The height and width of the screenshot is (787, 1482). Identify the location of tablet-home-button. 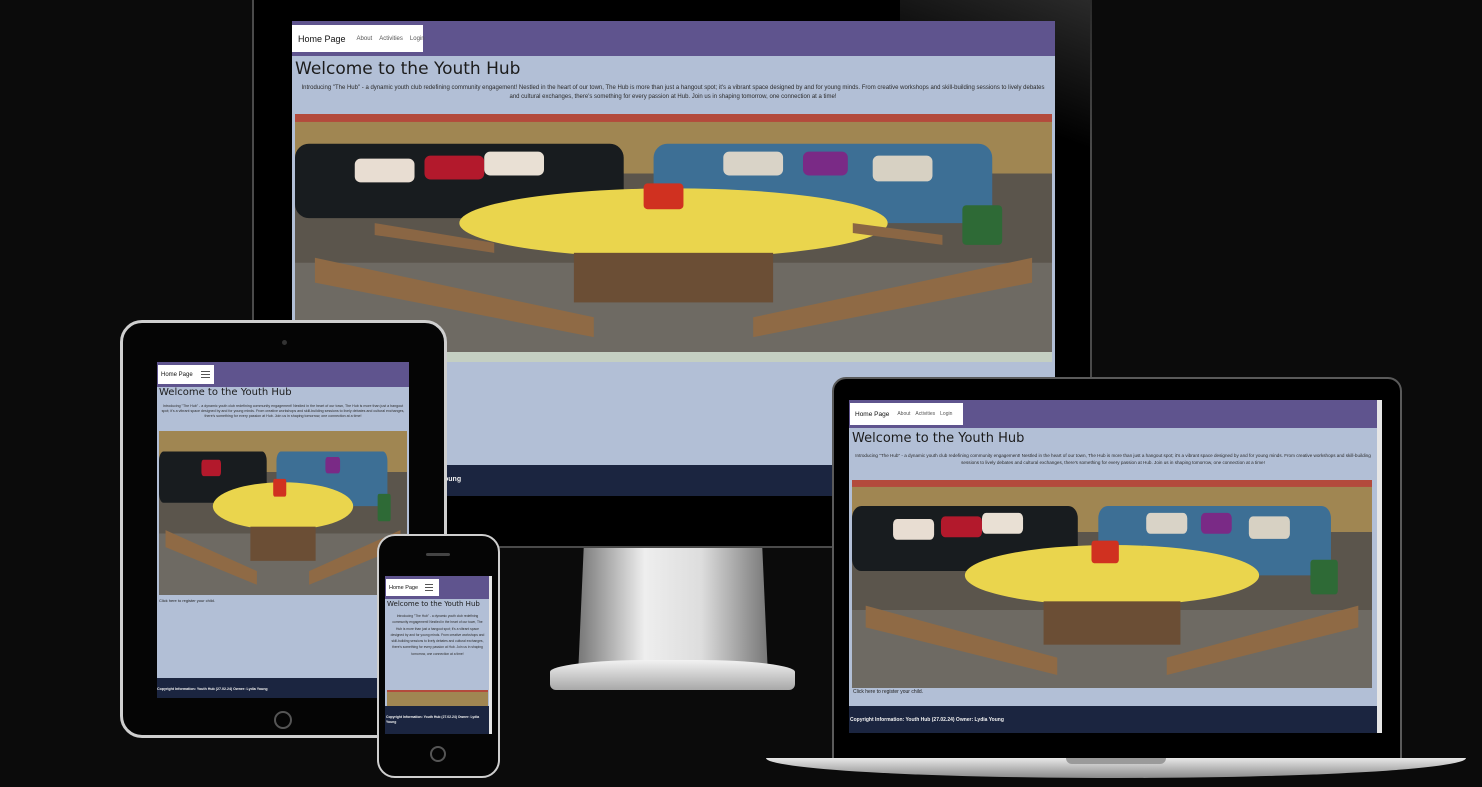
(283, 720).